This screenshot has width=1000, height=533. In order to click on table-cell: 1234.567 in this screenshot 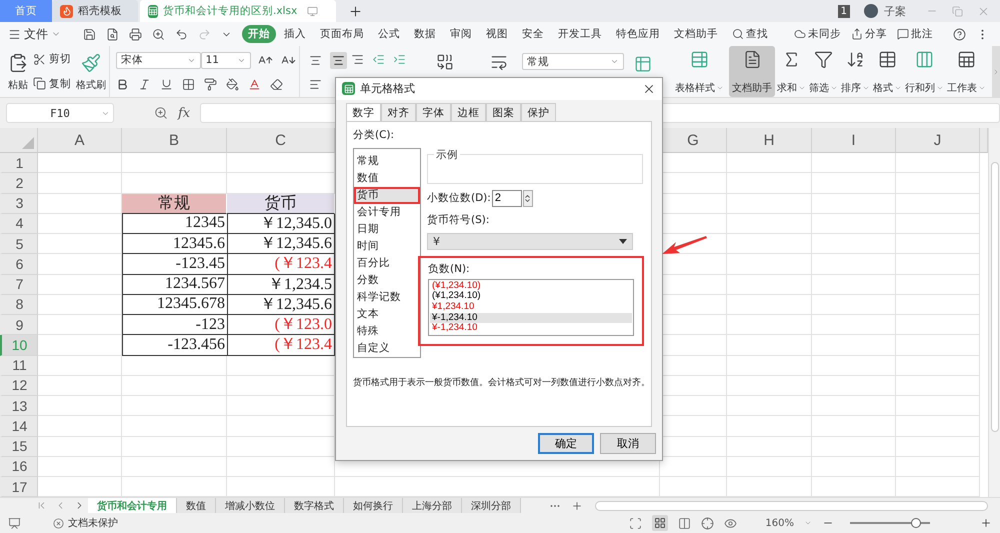, I will do `click(174, 284)`.